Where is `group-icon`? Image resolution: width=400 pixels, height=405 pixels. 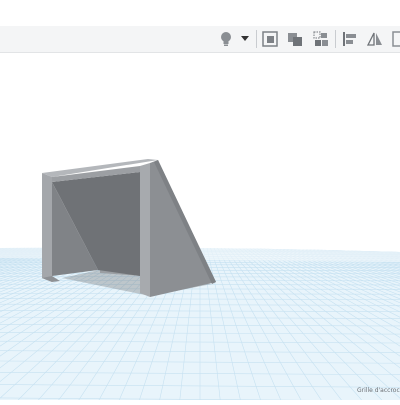
group-icon is located at coordinates (295, 39).